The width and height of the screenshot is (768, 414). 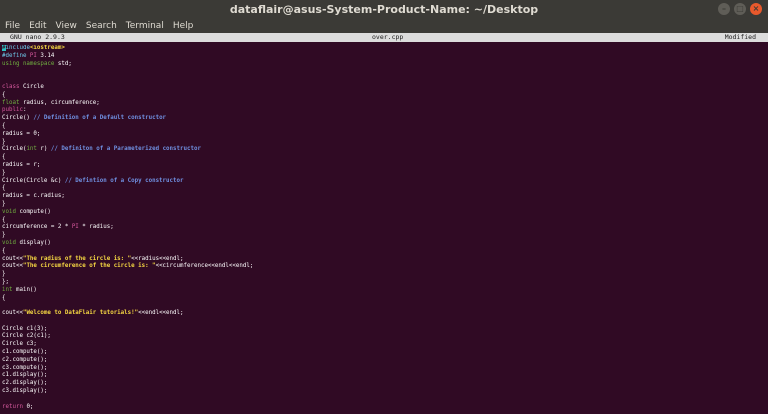 I want to click on code-line: Circle c3;, so click(x=384, y=345).